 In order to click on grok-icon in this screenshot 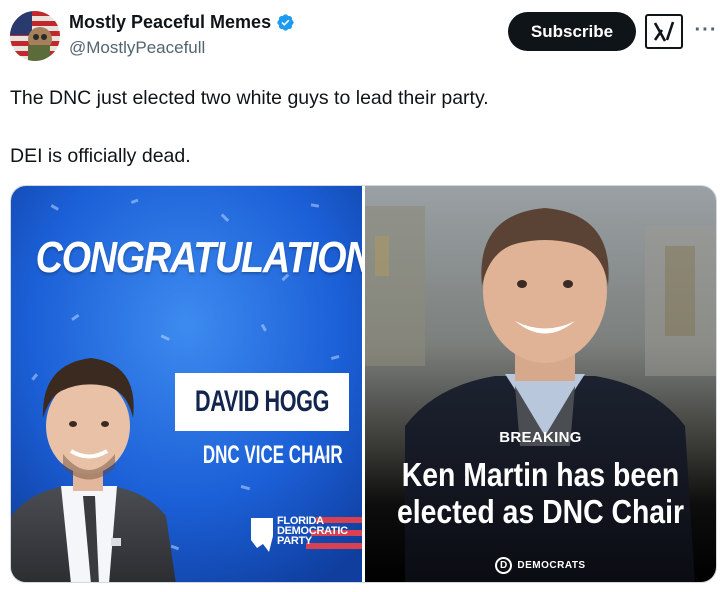, I will do `click(664, 31)`.